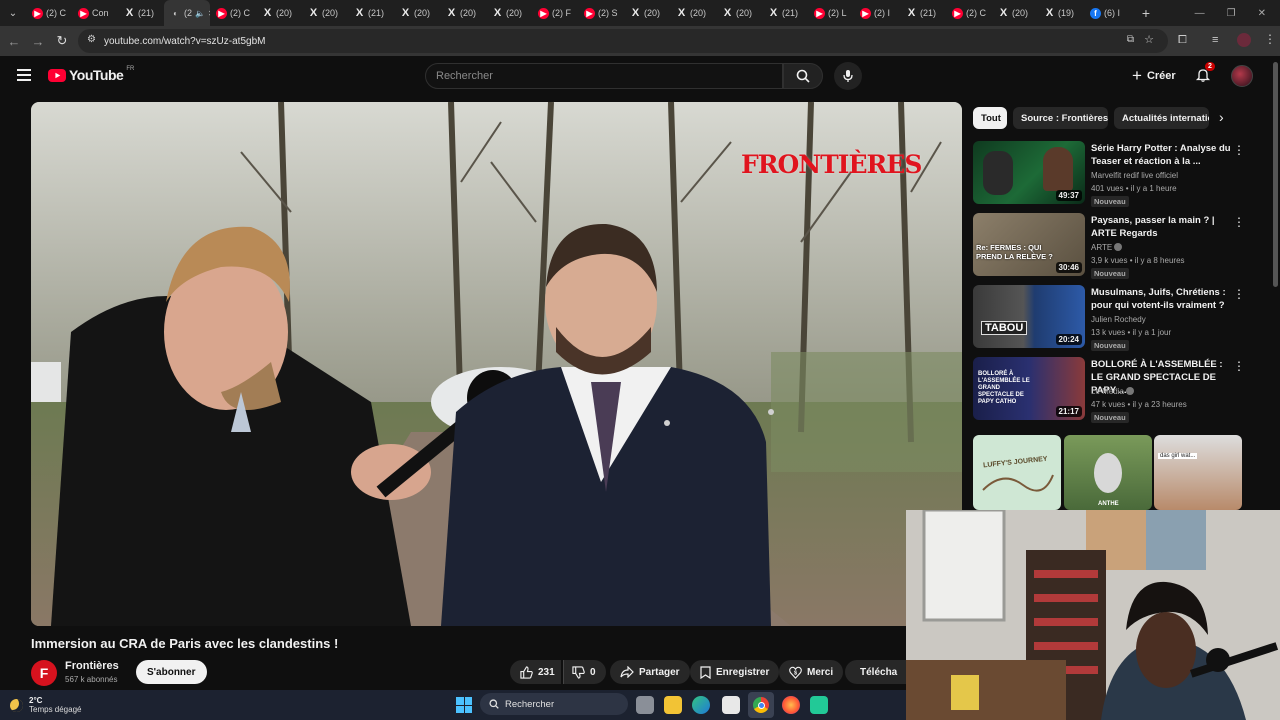 This screenshot has height=720, width=1280. Describe the element at coordinates (13, 13) in the screenshot. I see `tab-list-dropdown: ⌄` at that location.